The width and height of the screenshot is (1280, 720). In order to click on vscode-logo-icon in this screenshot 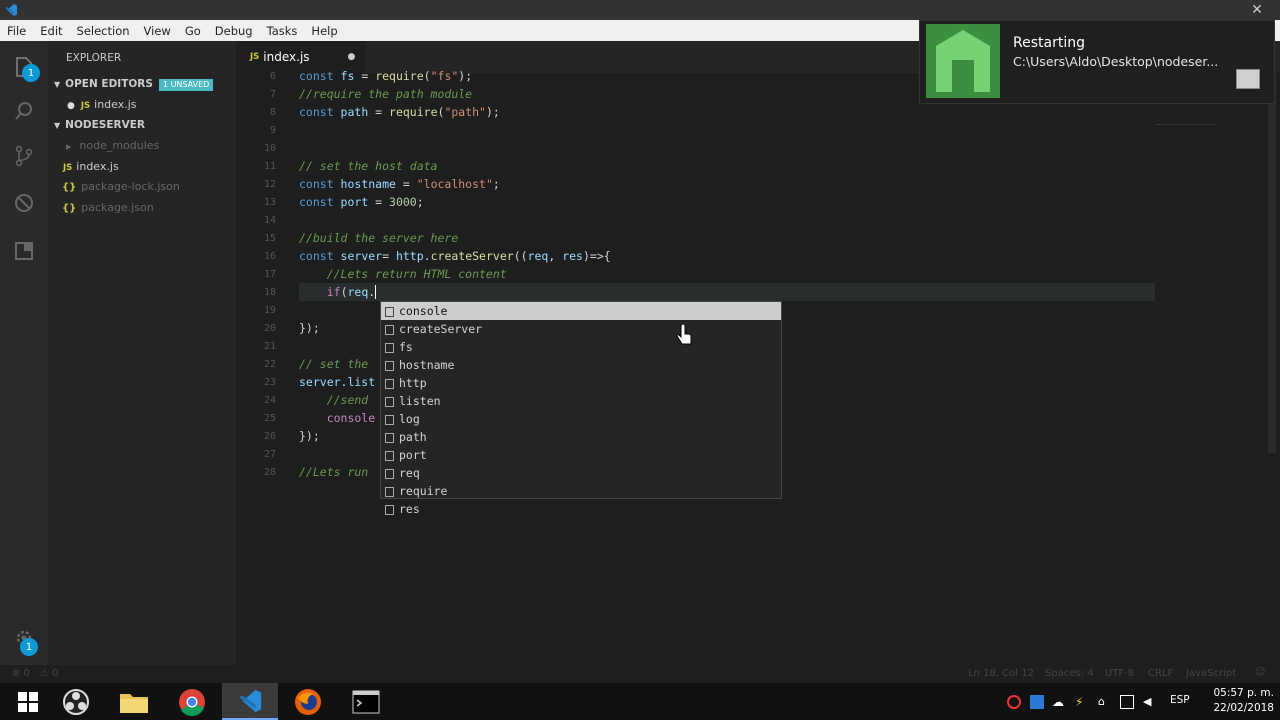, I will do `click(11, 10)`.